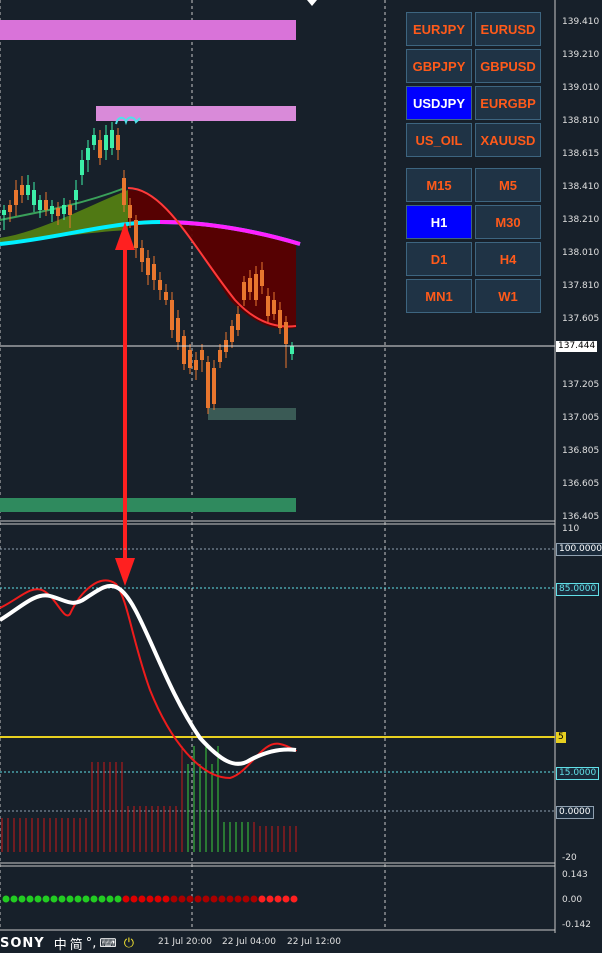 This screenshot has height=953, width=602. Describe the element at coordinates (578, 773) in the screenshot. I see `level-15-tag: 15.0000` at that location.